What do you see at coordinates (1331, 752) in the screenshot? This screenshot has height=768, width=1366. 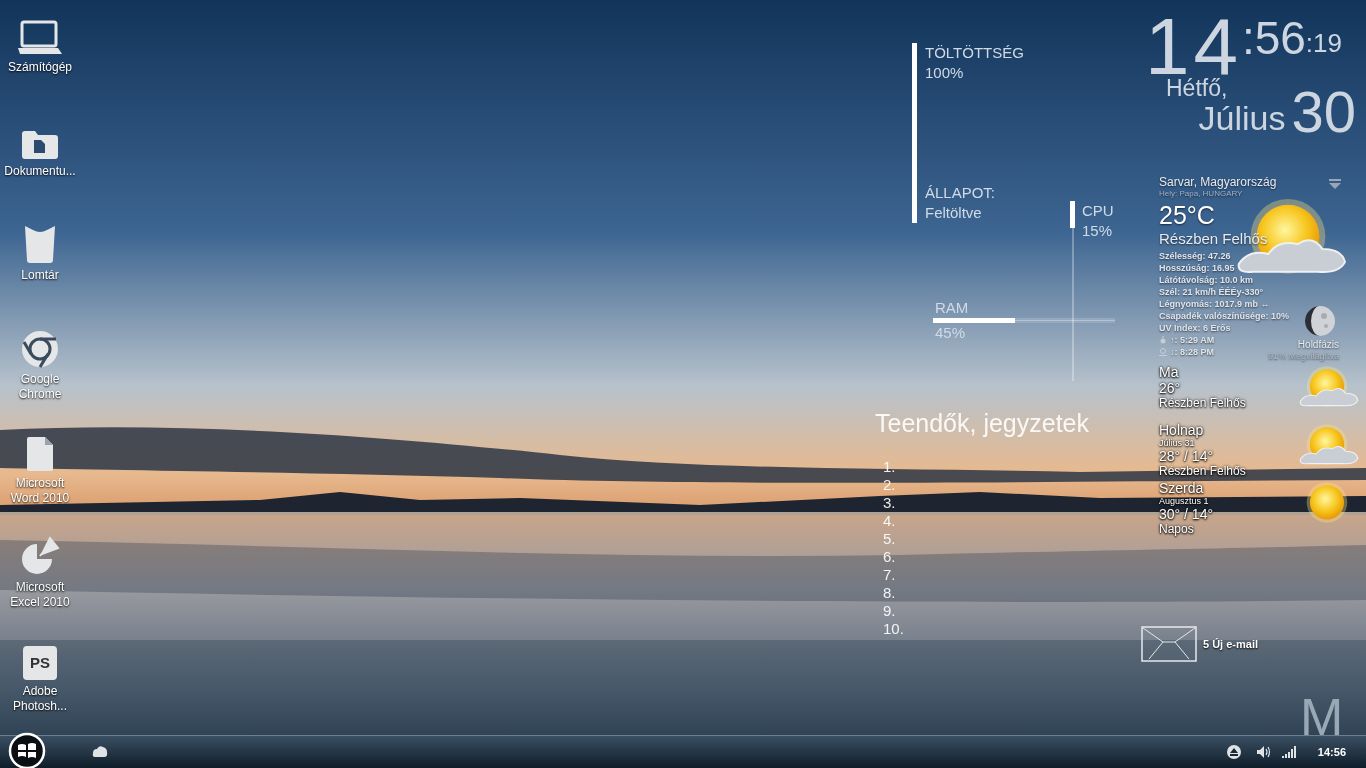 I see `taskbar-clock: 14:56` at bounding box center [1331, 752].